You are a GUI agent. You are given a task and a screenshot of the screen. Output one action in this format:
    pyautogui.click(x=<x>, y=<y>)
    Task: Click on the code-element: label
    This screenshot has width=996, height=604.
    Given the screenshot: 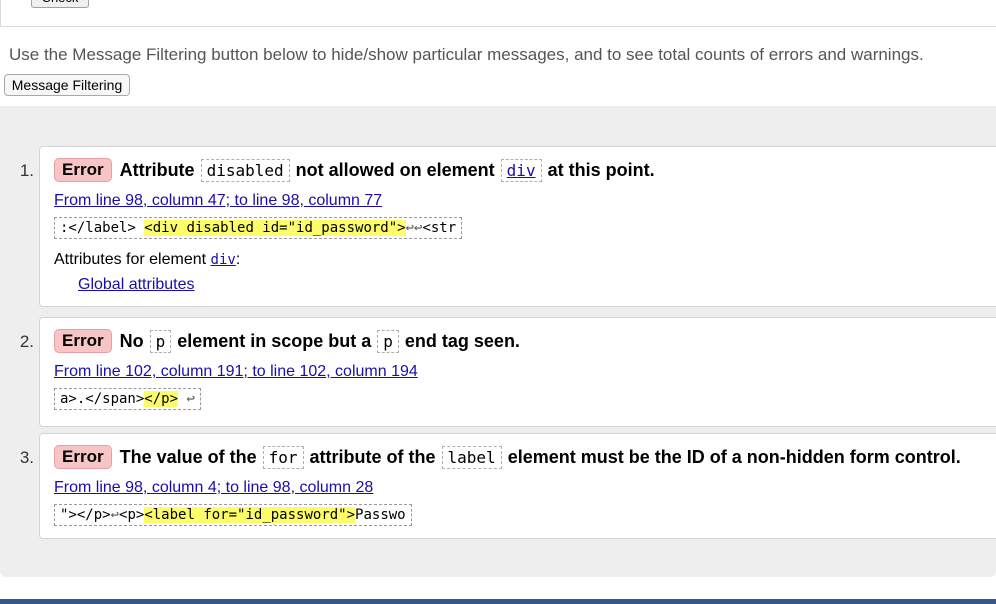 What is the action you would take?
    pyautogui.click(x=471, y=457)
    